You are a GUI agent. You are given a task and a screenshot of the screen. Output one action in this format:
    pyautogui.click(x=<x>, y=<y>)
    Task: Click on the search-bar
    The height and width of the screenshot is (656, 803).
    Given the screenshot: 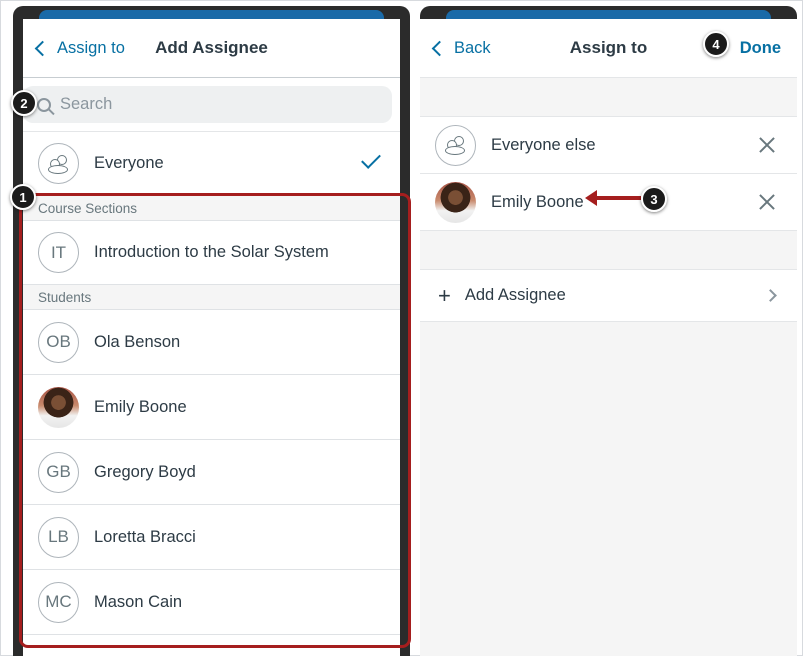 What is the action you would take?
    pyautogui.click(x=211, y=104)
    